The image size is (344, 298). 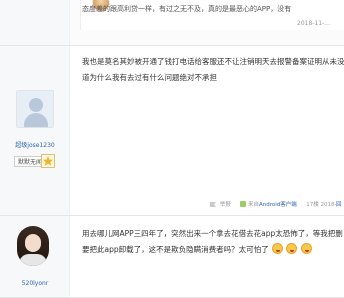 I want to click on post-2-line-2: 道为什么我有去过有什么问题绝对不承担, so click(x=149, y=77).